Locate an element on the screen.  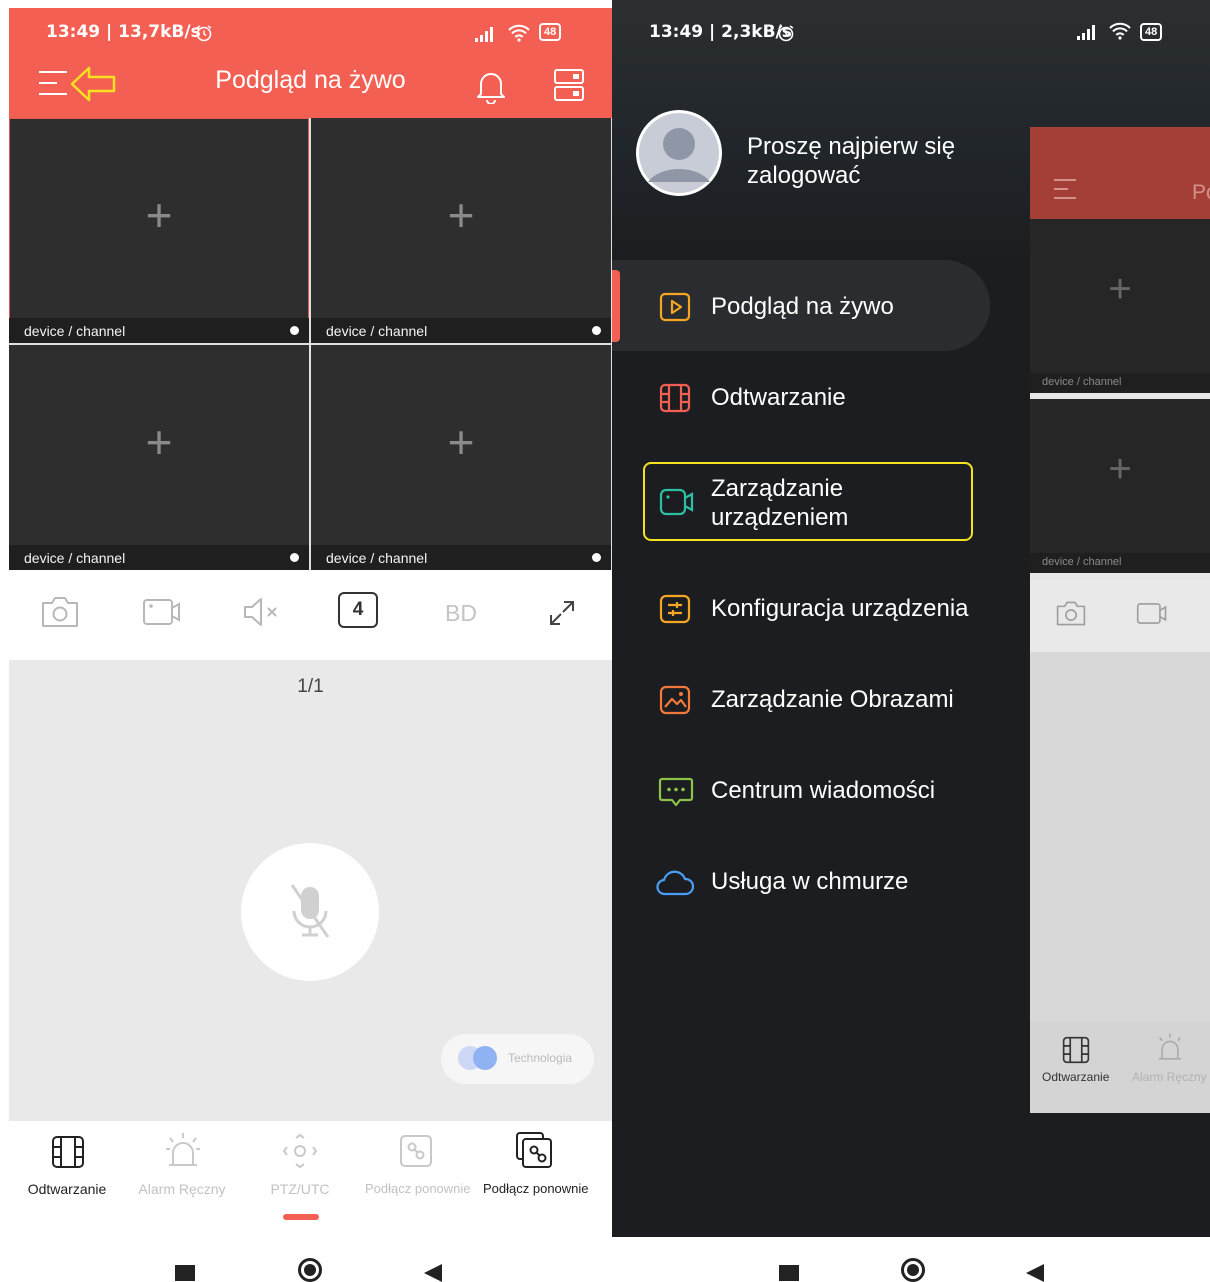
device-list-icon is located at coordinates (569, 85).